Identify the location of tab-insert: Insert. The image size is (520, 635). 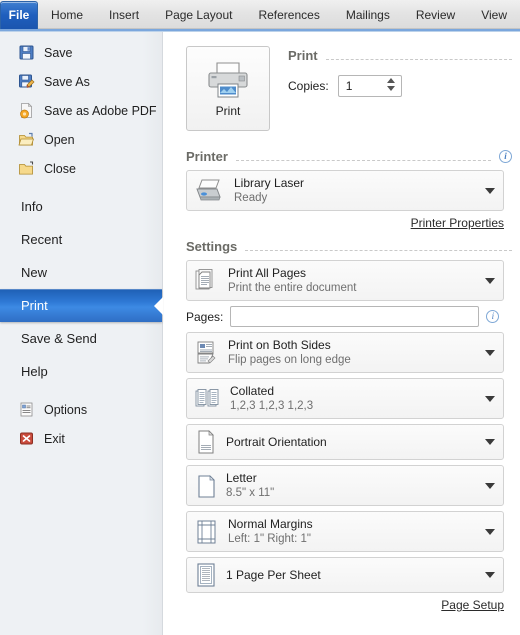
(124, 15).